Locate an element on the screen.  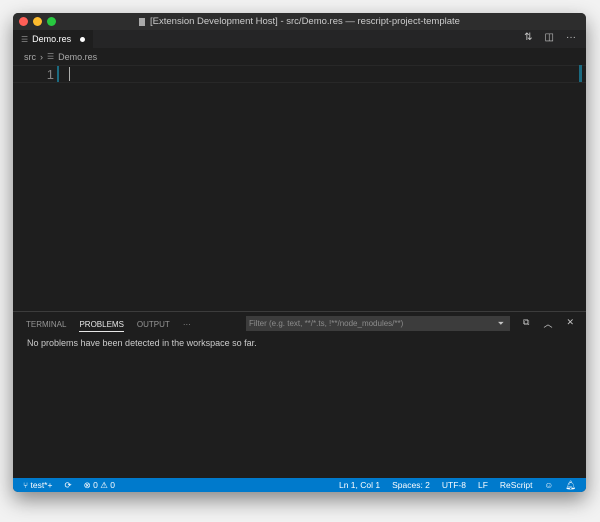
minimize-window-button is located at coordinates (37, 21).